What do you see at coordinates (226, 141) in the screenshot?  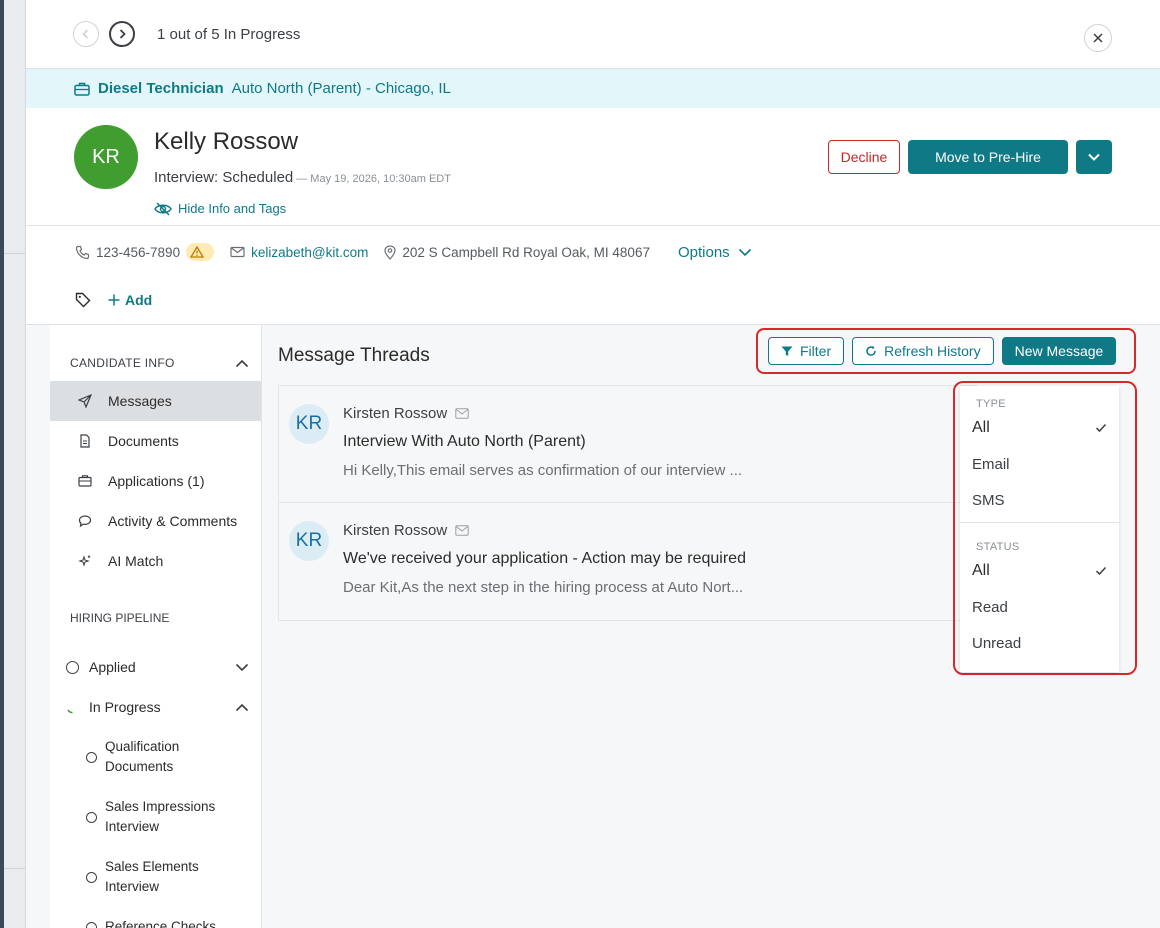 I see `candidate-name: Kelly Rossow` at bounding box center [226, 141].